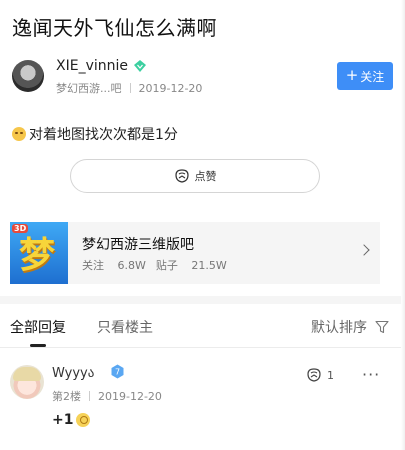 This screenshot has width=405, height=450. What do you see at coordinates (205, 176) in the screenshot?
I see `like-label: 点赞` at bounding box center [205, 176].